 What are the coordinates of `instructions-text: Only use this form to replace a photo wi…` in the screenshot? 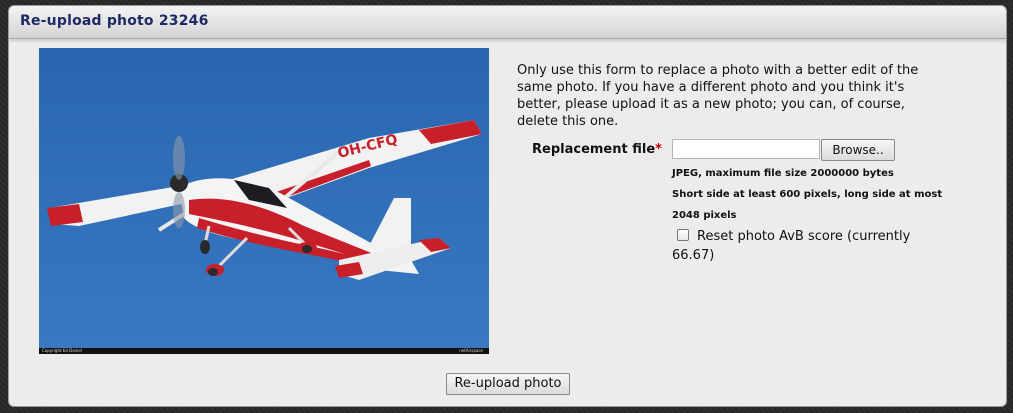 It's located at (718, 96).